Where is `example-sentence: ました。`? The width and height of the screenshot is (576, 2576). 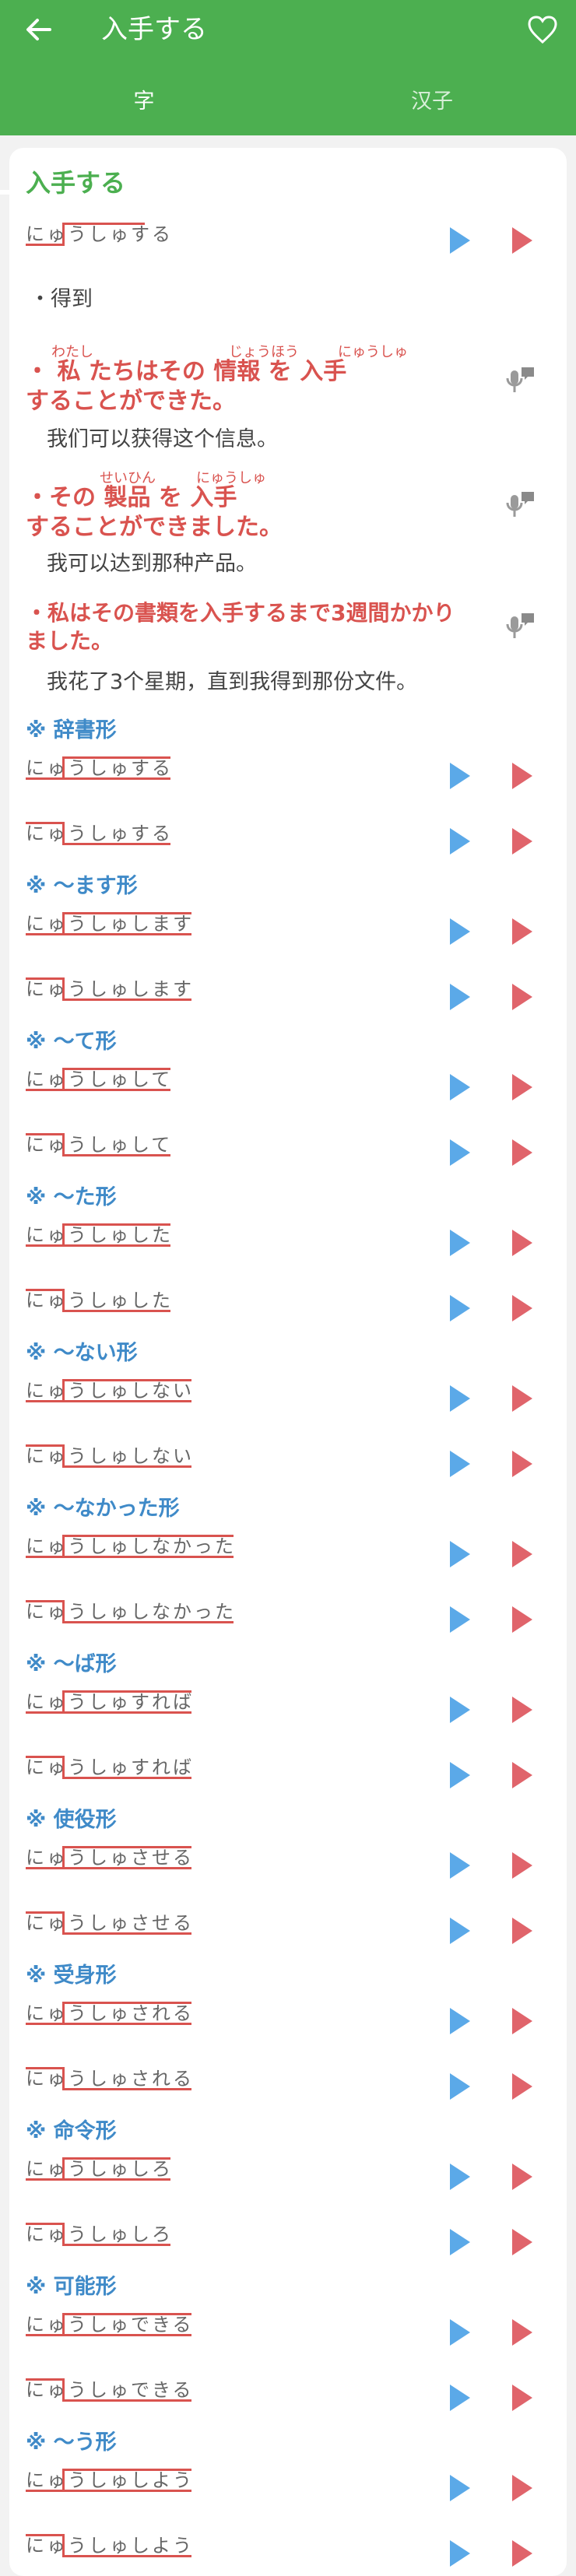
example-sentence: ました。 is located at coordinates (70, 641).